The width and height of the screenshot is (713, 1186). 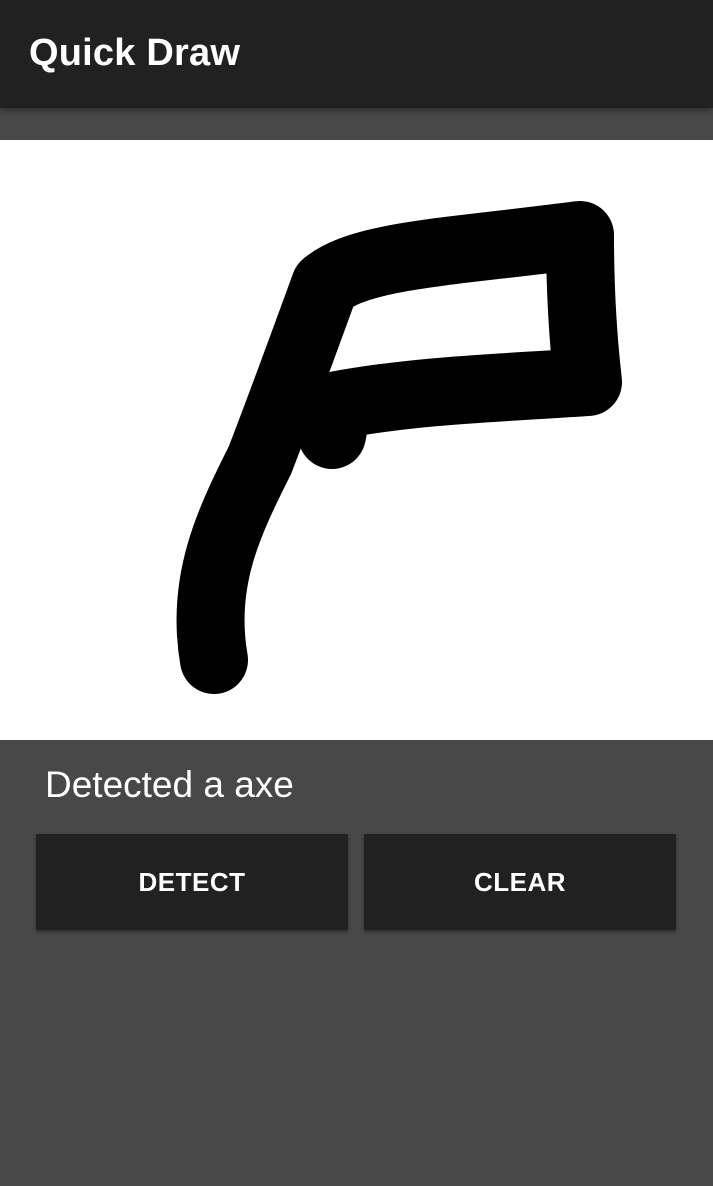 I want to click on detect-button: DETECT, so click(x=192, y=882).